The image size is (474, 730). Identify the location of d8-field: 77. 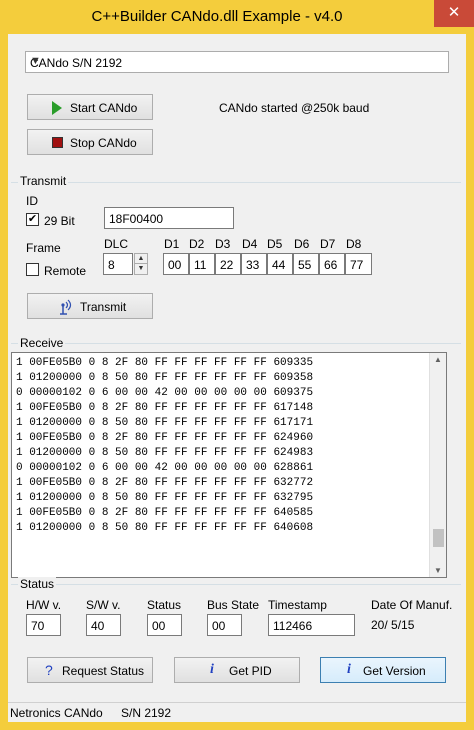
(358, 264).